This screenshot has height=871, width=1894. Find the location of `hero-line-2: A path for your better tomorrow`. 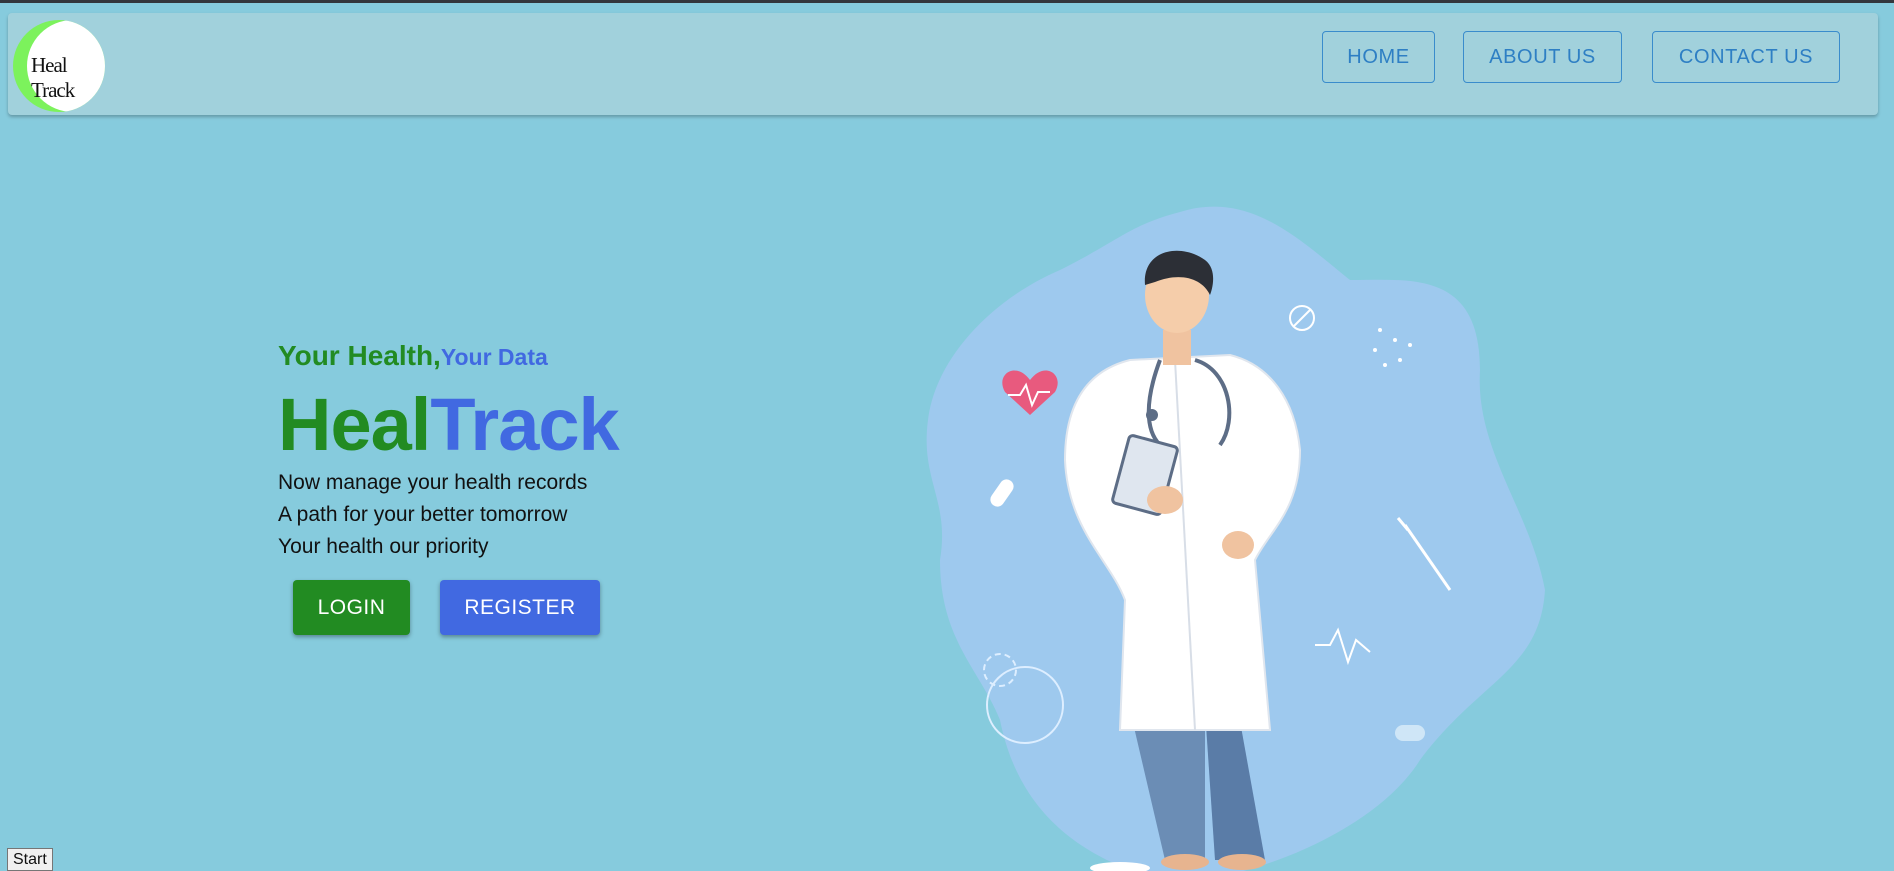

hero-line-2: A path for your better tomorrow is located at coordinates (423, 514).